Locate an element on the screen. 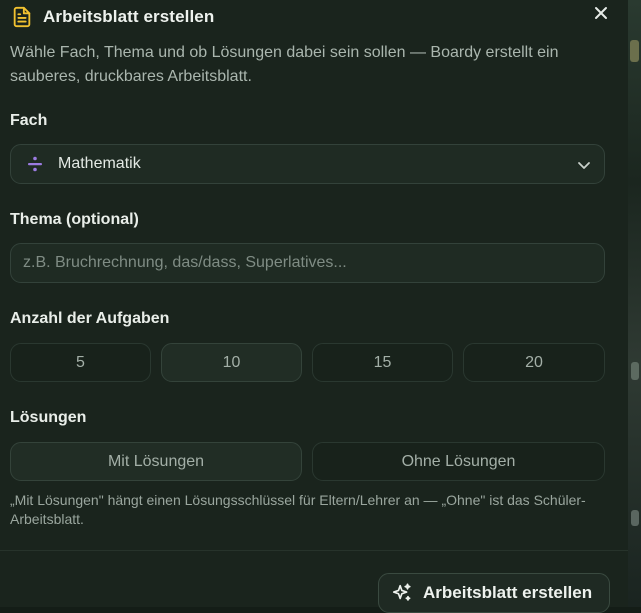 This screenshot has width=641, height=613. document-icon is located at coordinates (22, 17).